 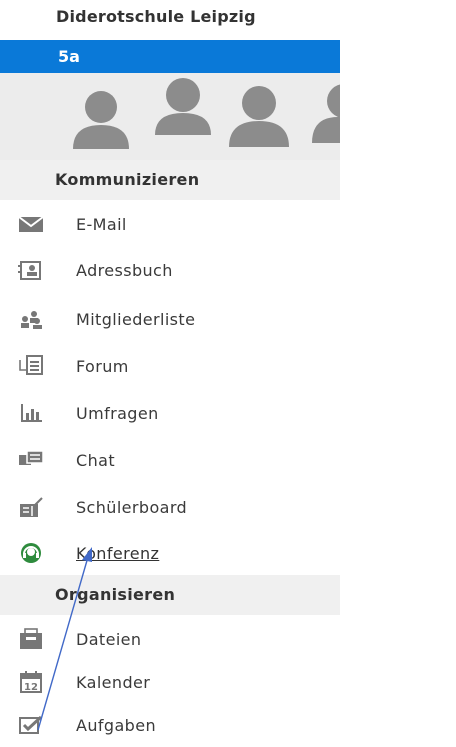 I want to click on chat-icon, so click(x=31, y=460).